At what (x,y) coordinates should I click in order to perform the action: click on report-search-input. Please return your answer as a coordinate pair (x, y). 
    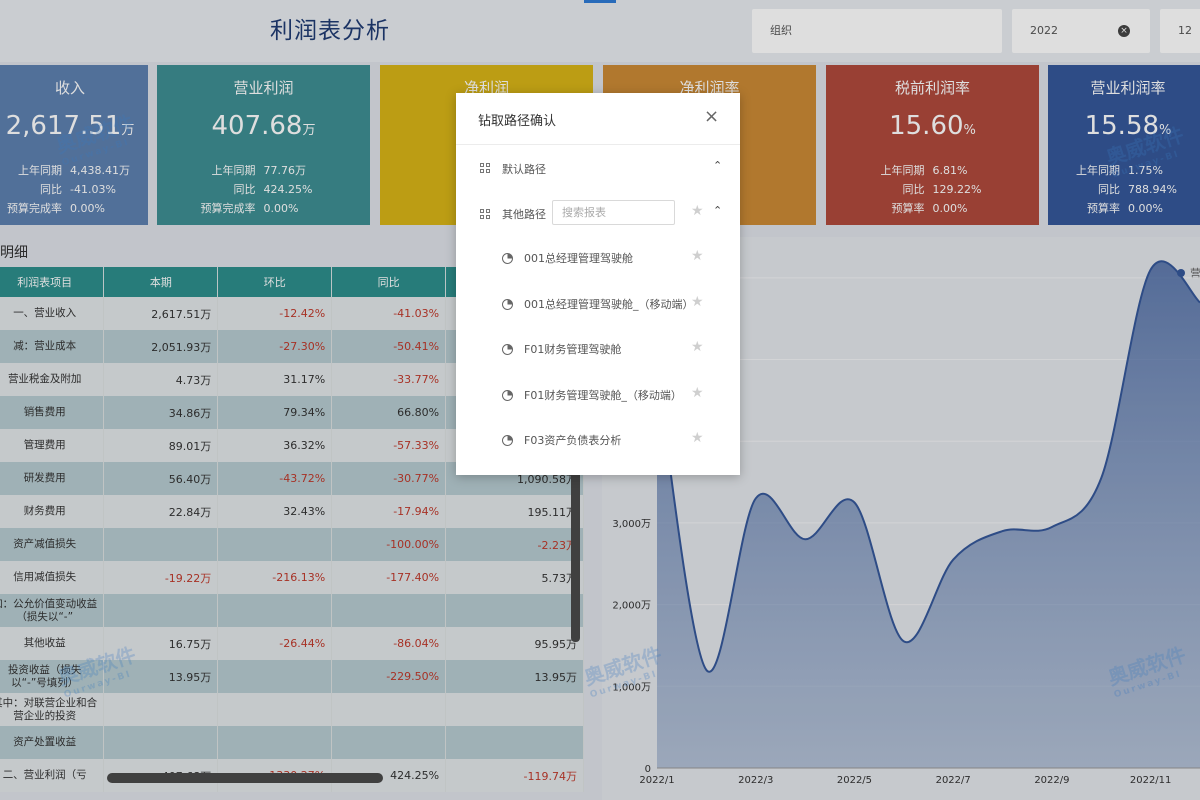
    Looking at the image, I should click on (613, 212).